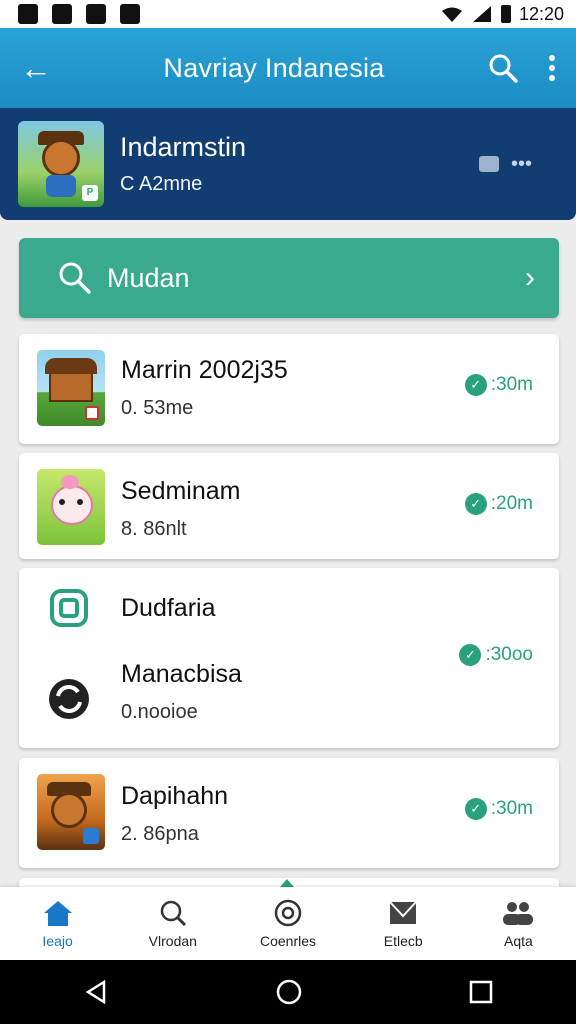  I want to click on home-icon, so click(57, 913).